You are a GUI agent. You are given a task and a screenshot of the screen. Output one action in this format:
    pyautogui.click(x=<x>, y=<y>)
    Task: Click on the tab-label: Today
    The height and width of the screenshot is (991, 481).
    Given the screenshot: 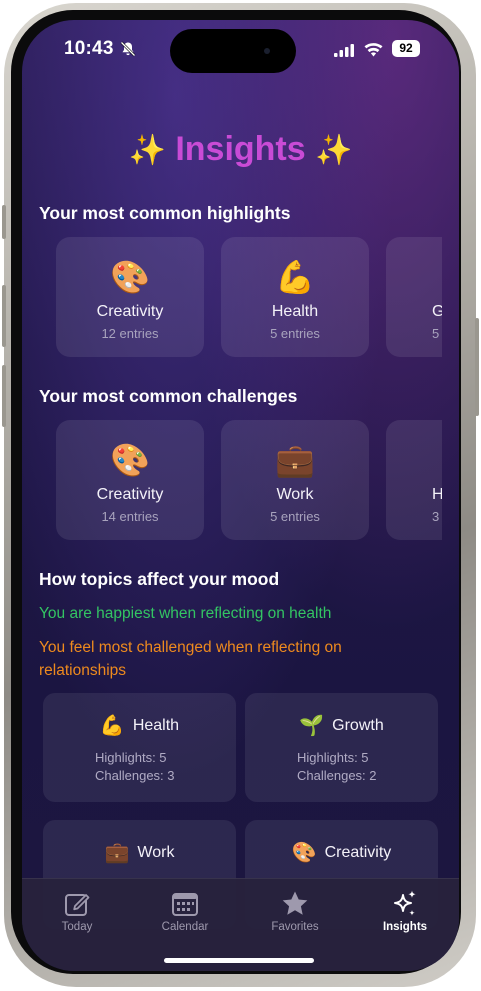 What is the action you would take?
    pyautogui.click(x=77, y=927)
    